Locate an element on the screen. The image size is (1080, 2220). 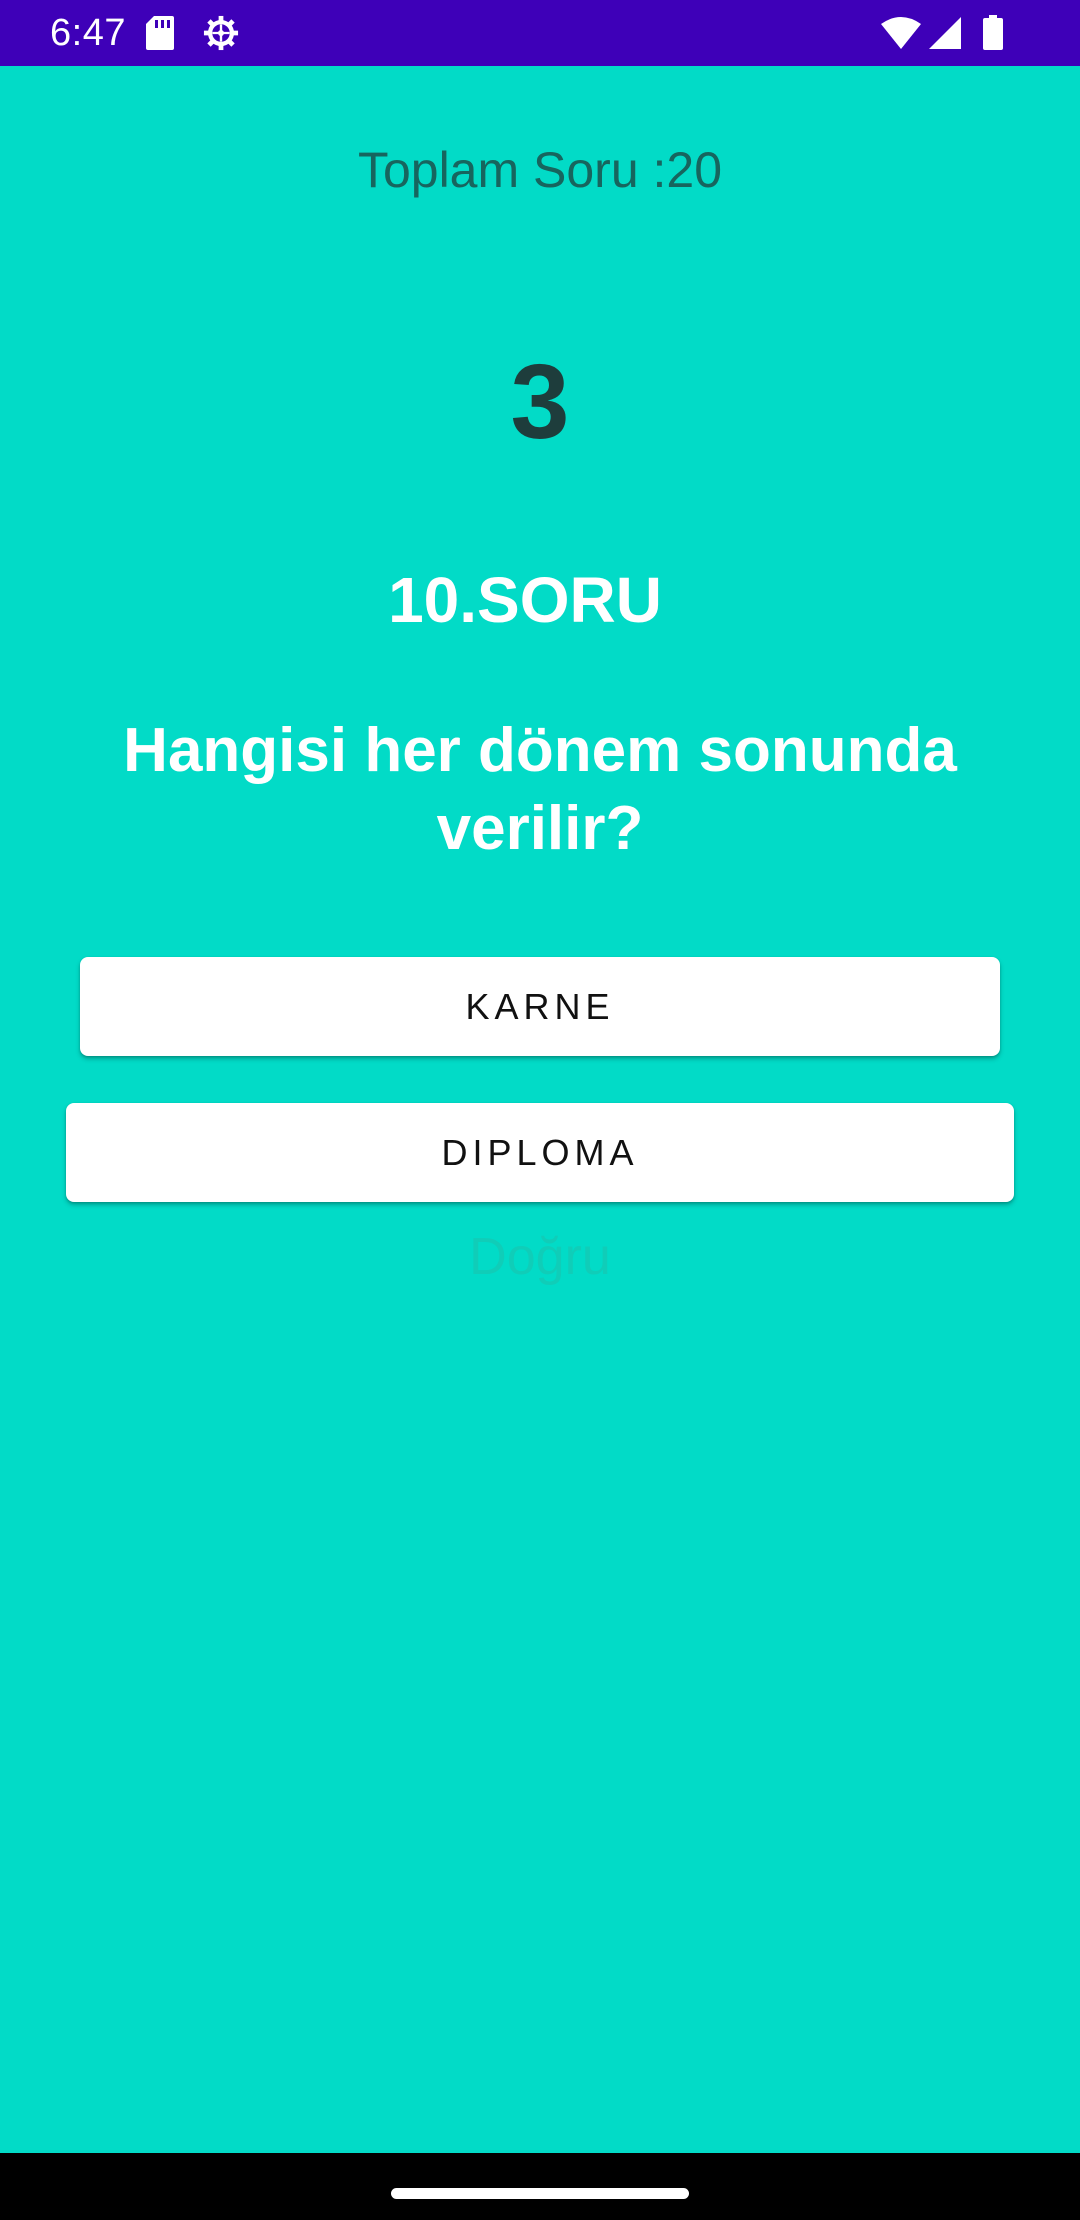
status-time: 6:47 is located at coordinates (88, 33).